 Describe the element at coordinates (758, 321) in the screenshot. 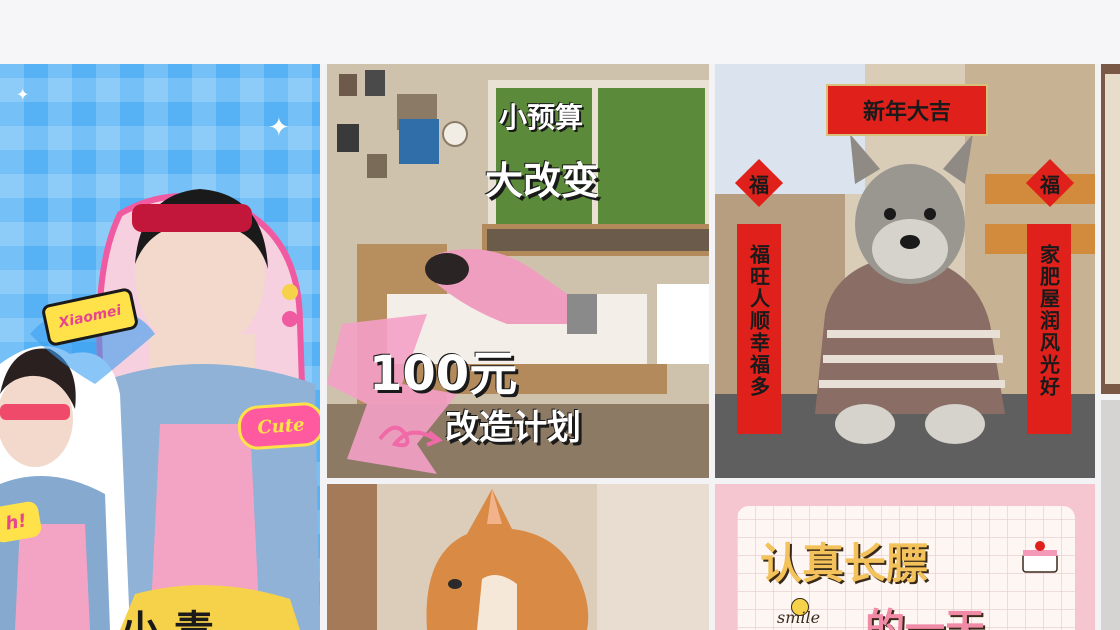

I see `couplet-left-text: 福旺人顺幸福多` at that location.